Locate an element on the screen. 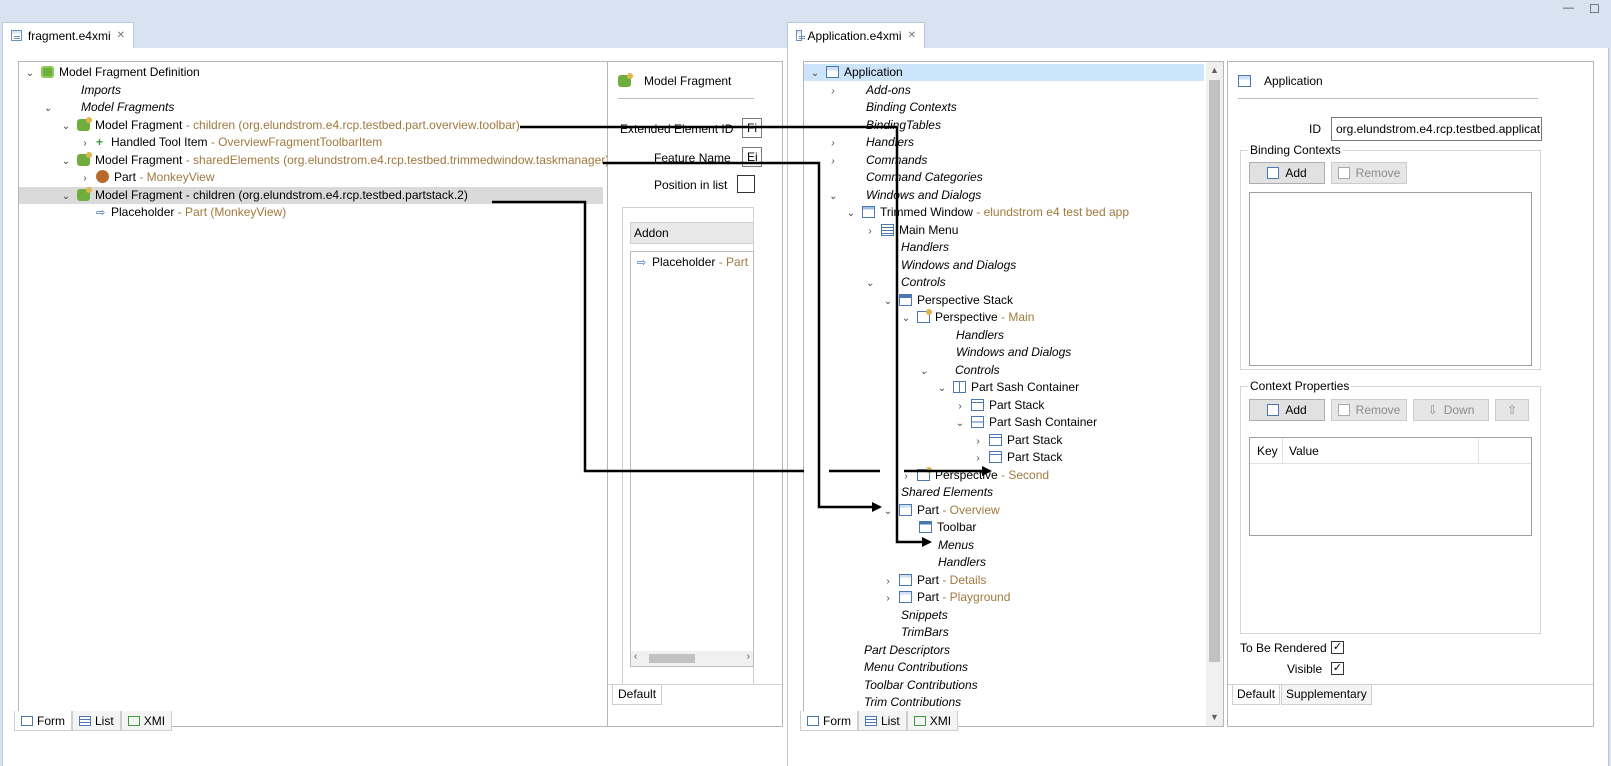 The image size is (1611, 766). connector-partstack-left is located at coordinates (648, 336).